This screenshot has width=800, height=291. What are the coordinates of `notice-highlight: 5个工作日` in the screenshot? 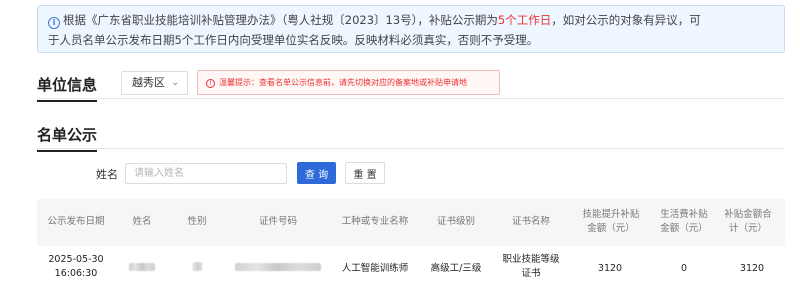 It's located at (524, 20).